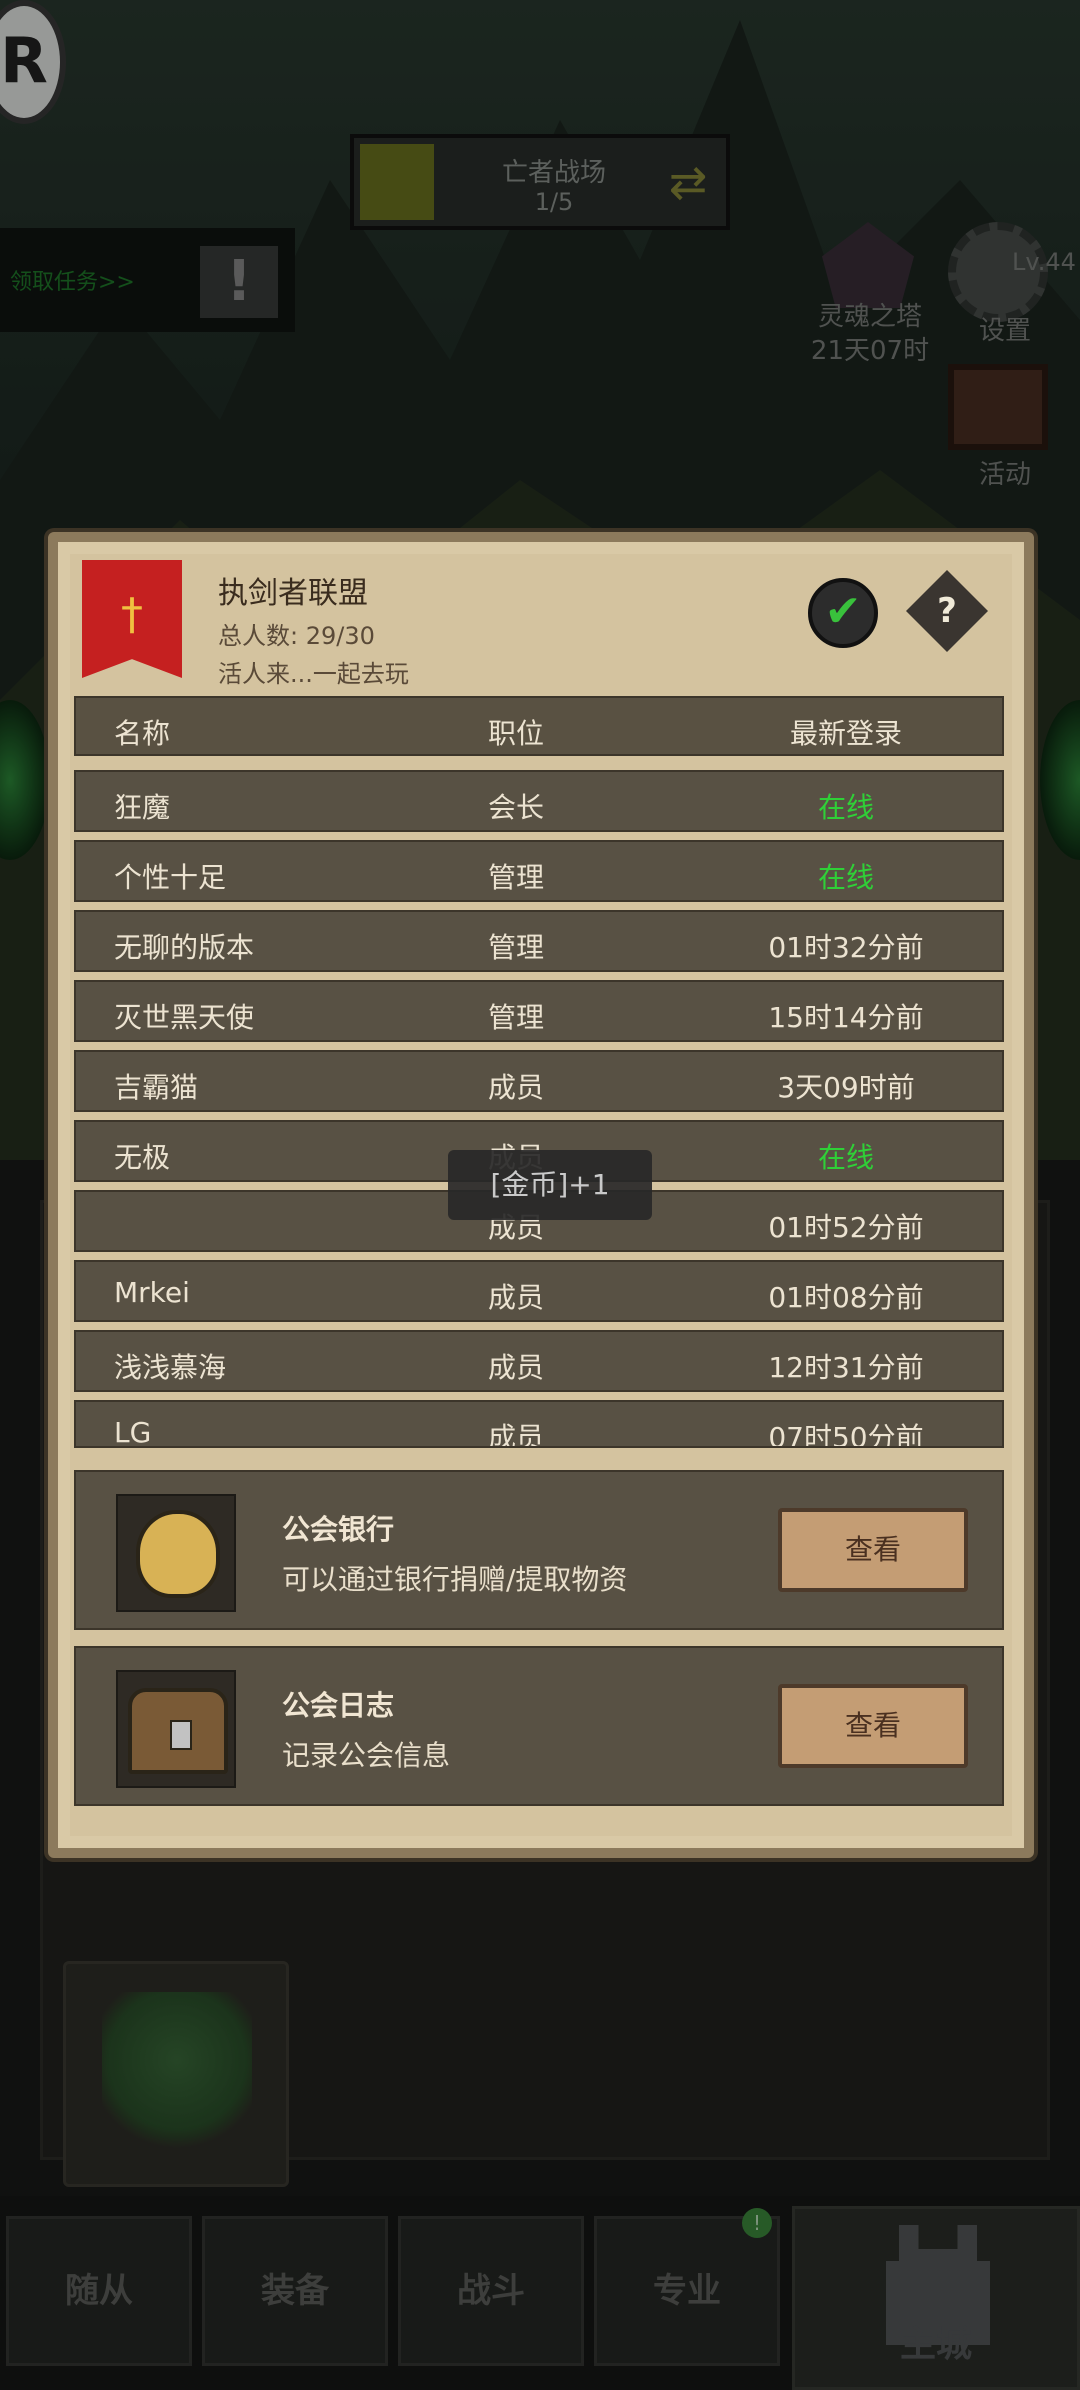 The height and width of the screenshot is (2390, 1080). Describe the element at coordinates (846, 1434) in the screenshot. I see `member-last-login: 07时50分前` at that location.